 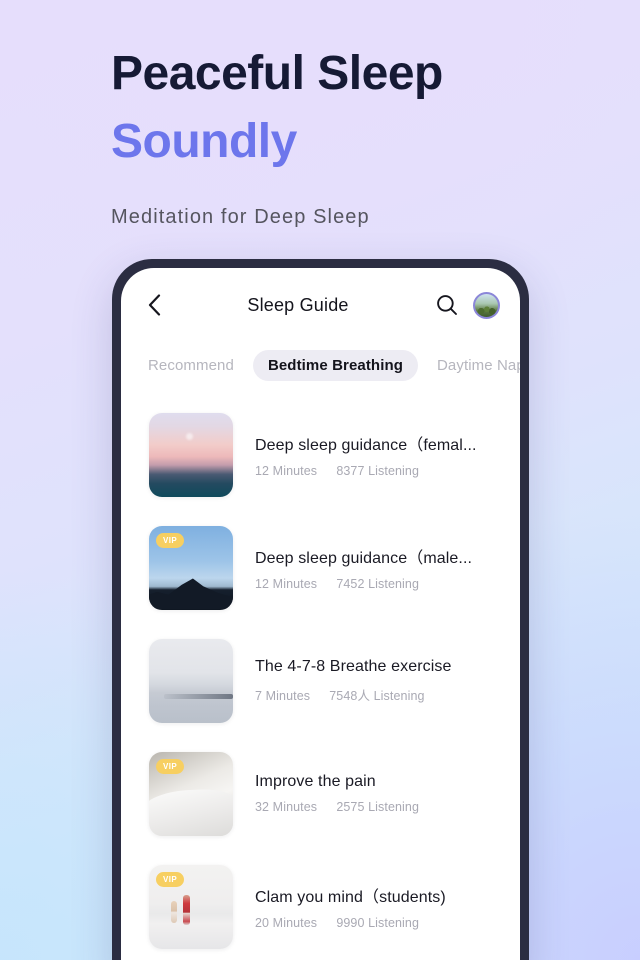 I want to click on app-bar-actions, so click(x=467, y=305).